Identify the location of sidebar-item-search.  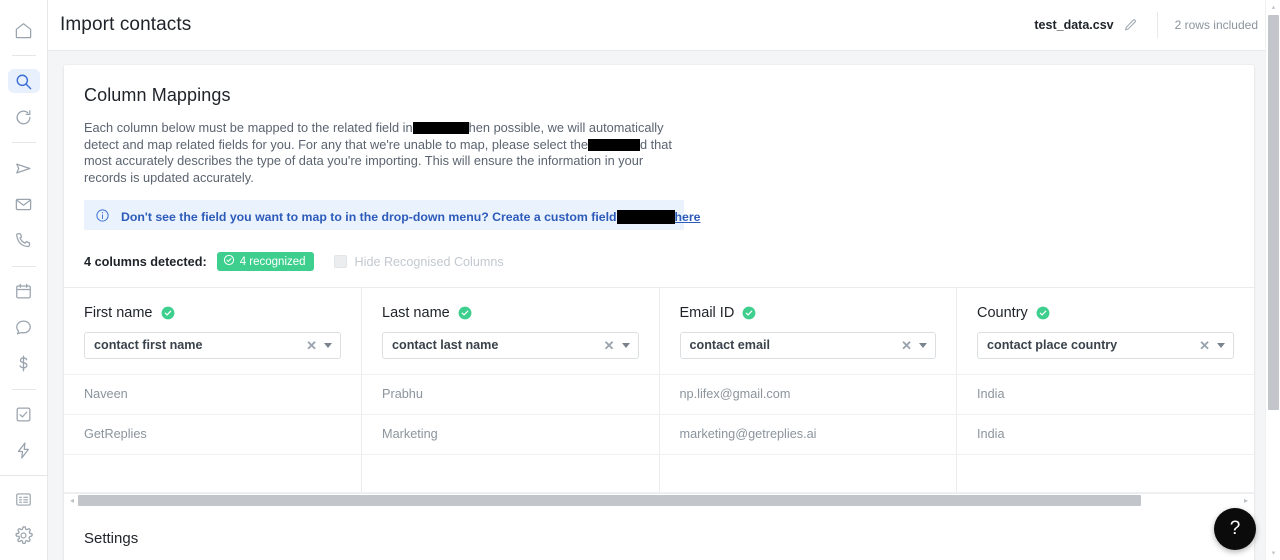
(23, 81).